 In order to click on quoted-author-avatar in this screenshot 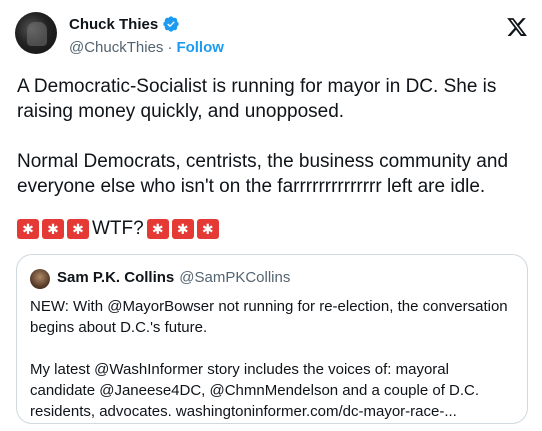, I will do `click(40, 279)`.